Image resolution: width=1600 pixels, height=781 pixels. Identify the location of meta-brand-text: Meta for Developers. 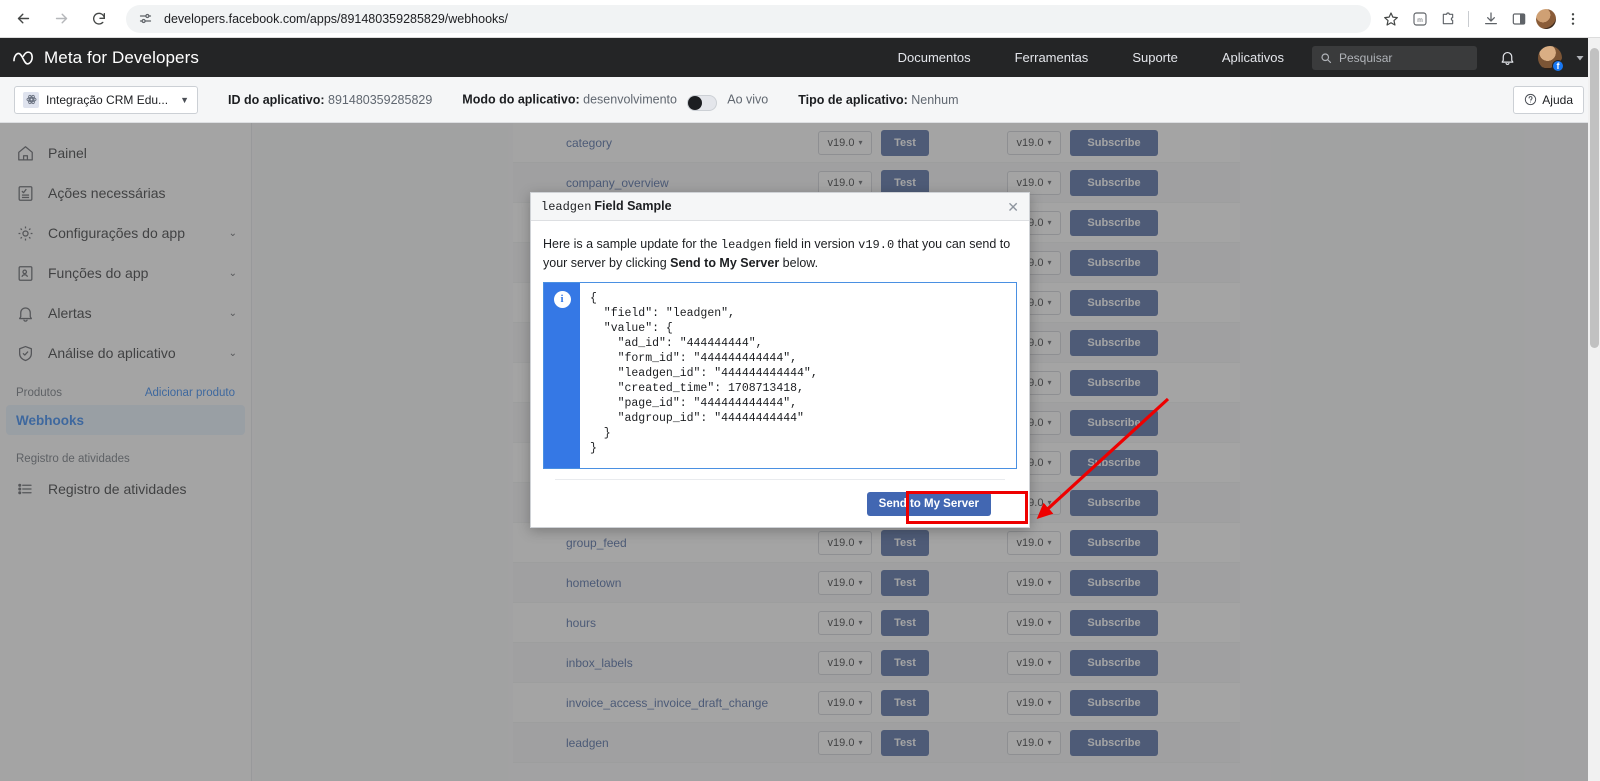
(121, 57).